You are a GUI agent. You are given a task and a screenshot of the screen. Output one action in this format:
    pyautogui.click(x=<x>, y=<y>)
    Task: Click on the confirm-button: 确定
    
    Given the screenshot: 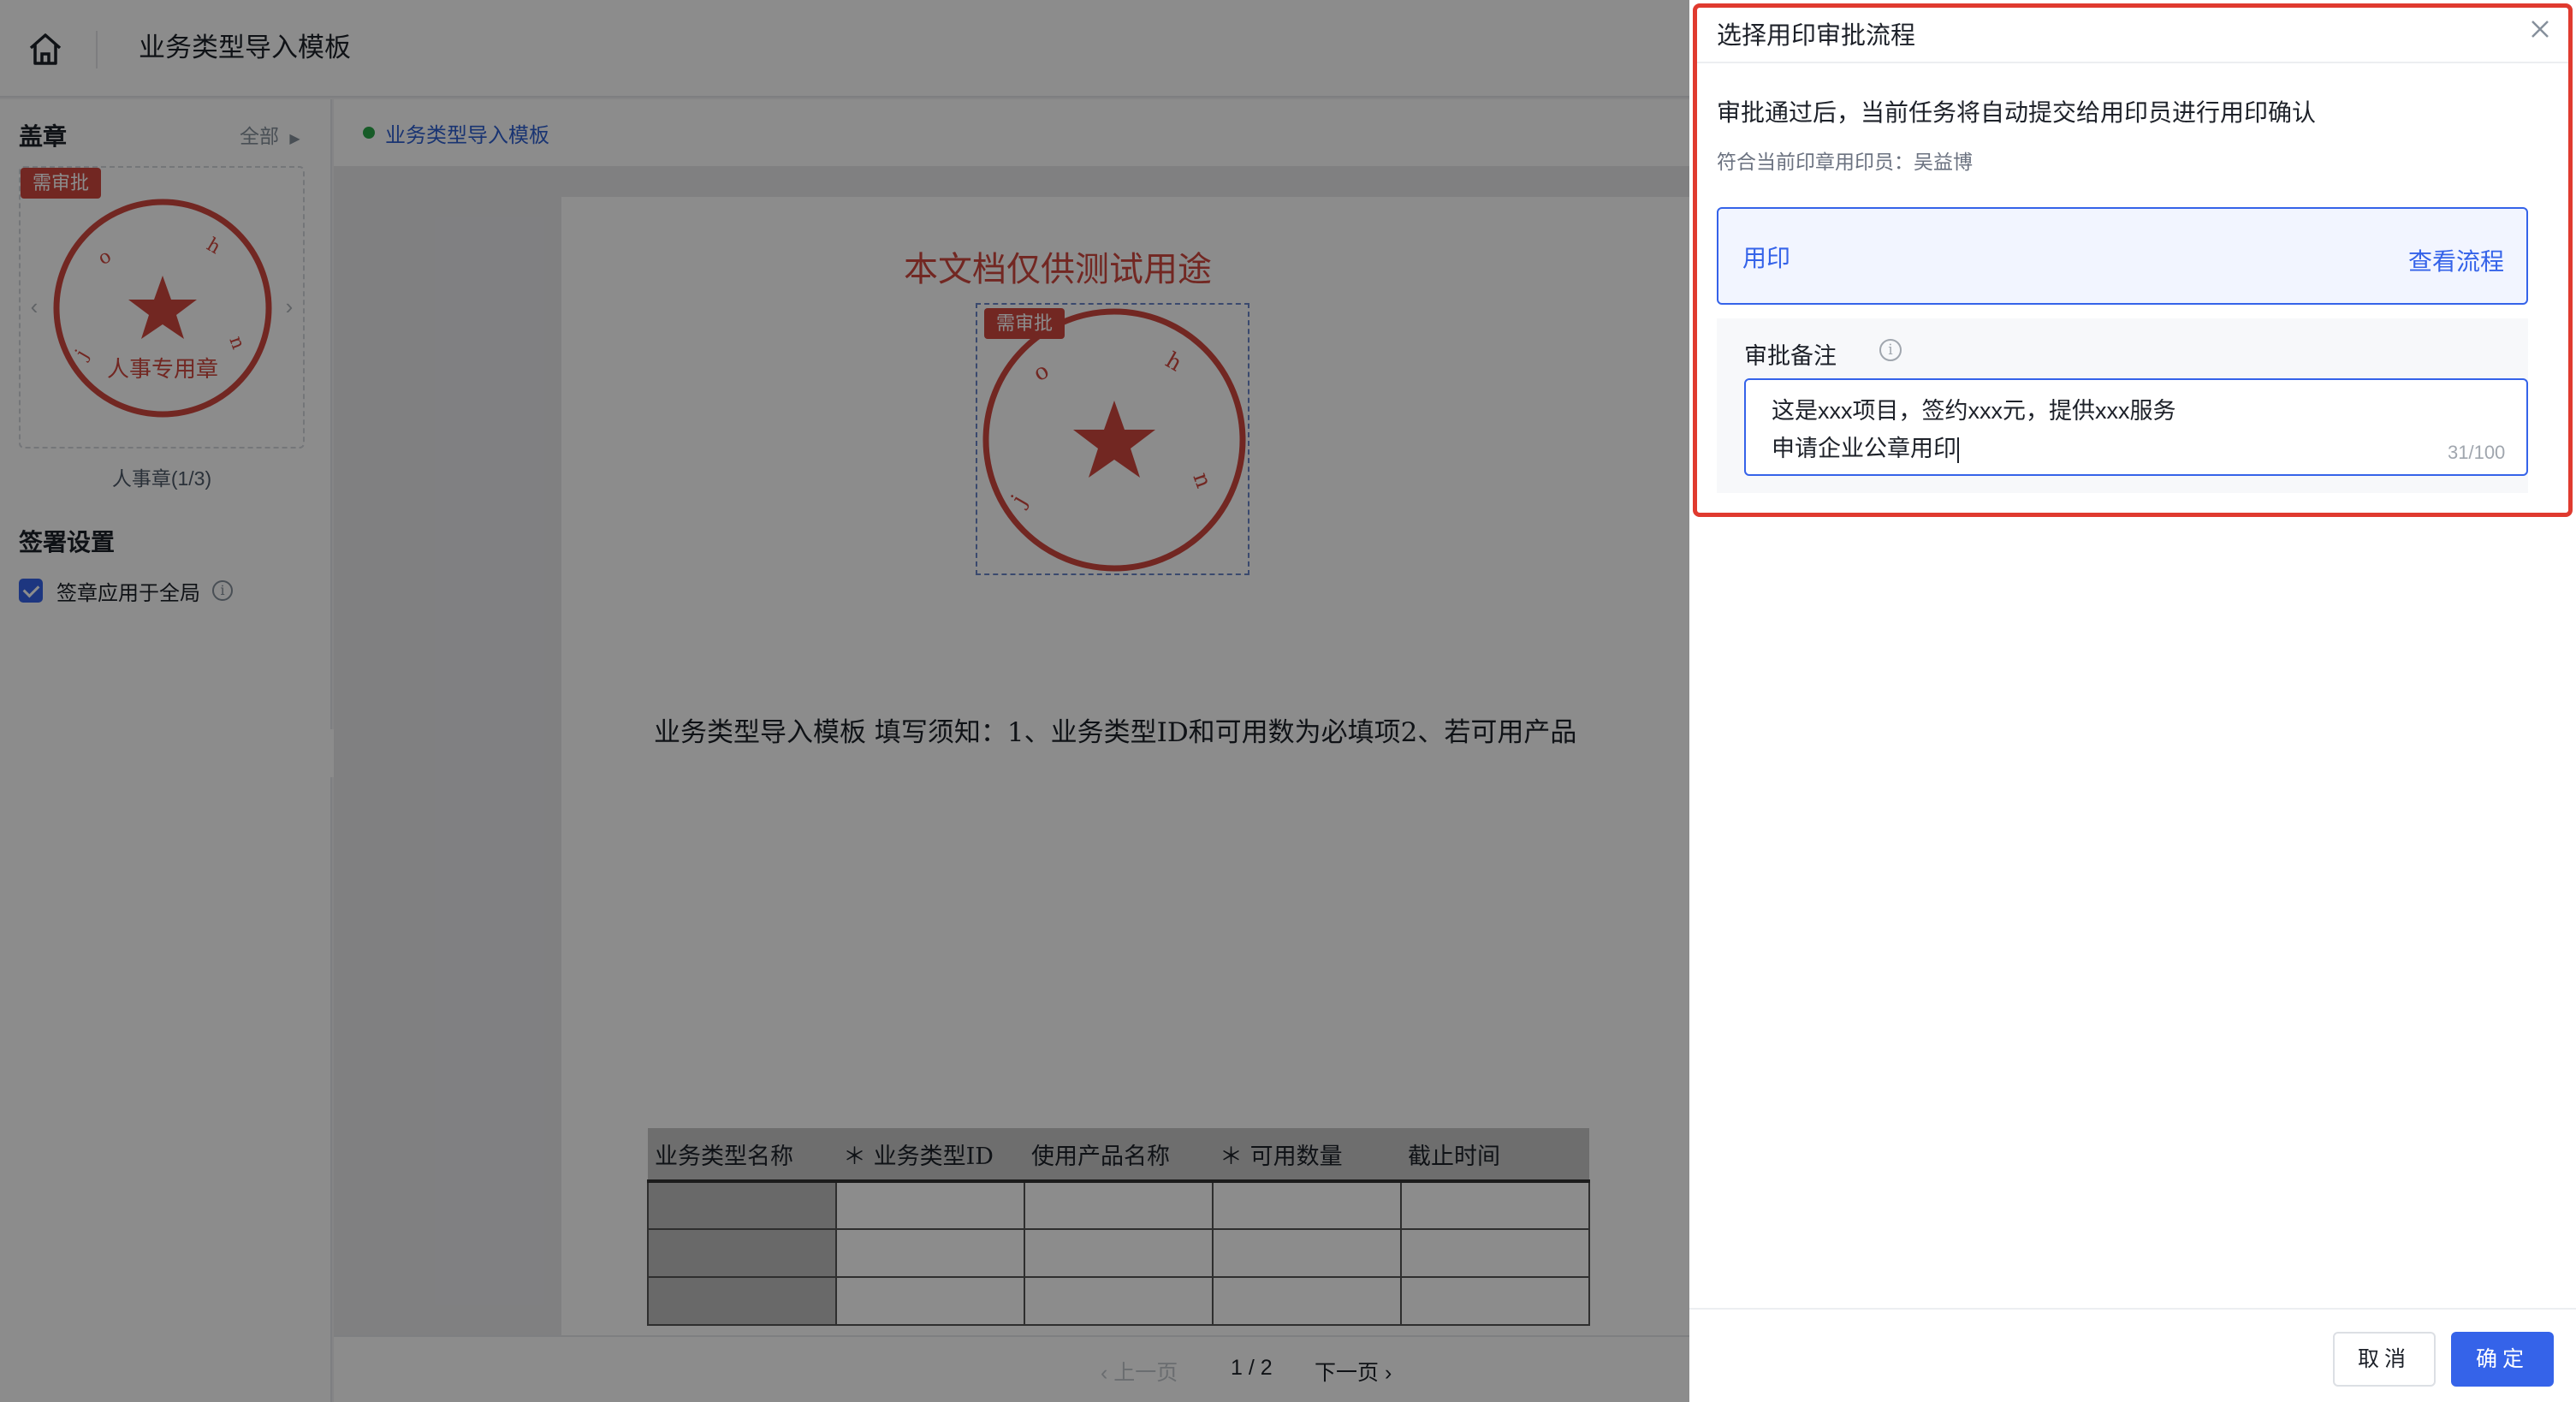 What is the action you would take?
    pyautogui.click(x=2502, y=1359)
    